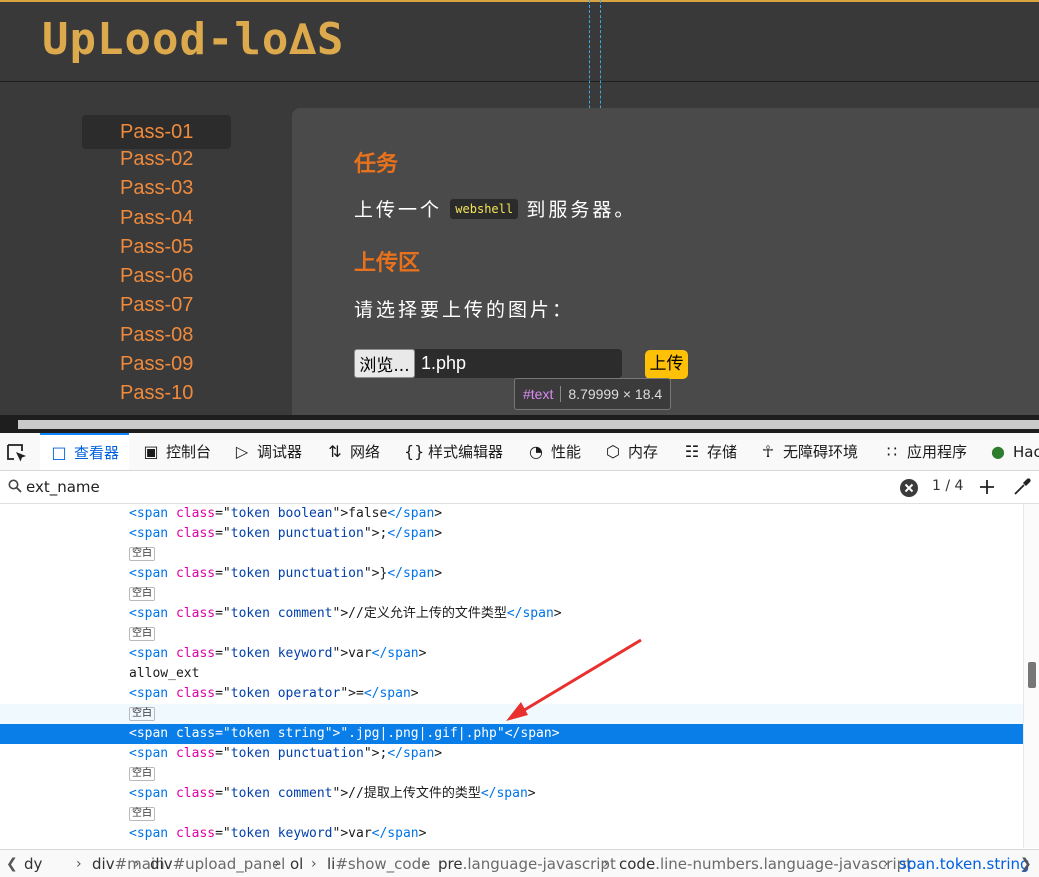 The width and height of the screenshot is (1039, 877). Describe the element at coordinates (17, 453) in the screenshot. I see `element-picker-icon` at that location.